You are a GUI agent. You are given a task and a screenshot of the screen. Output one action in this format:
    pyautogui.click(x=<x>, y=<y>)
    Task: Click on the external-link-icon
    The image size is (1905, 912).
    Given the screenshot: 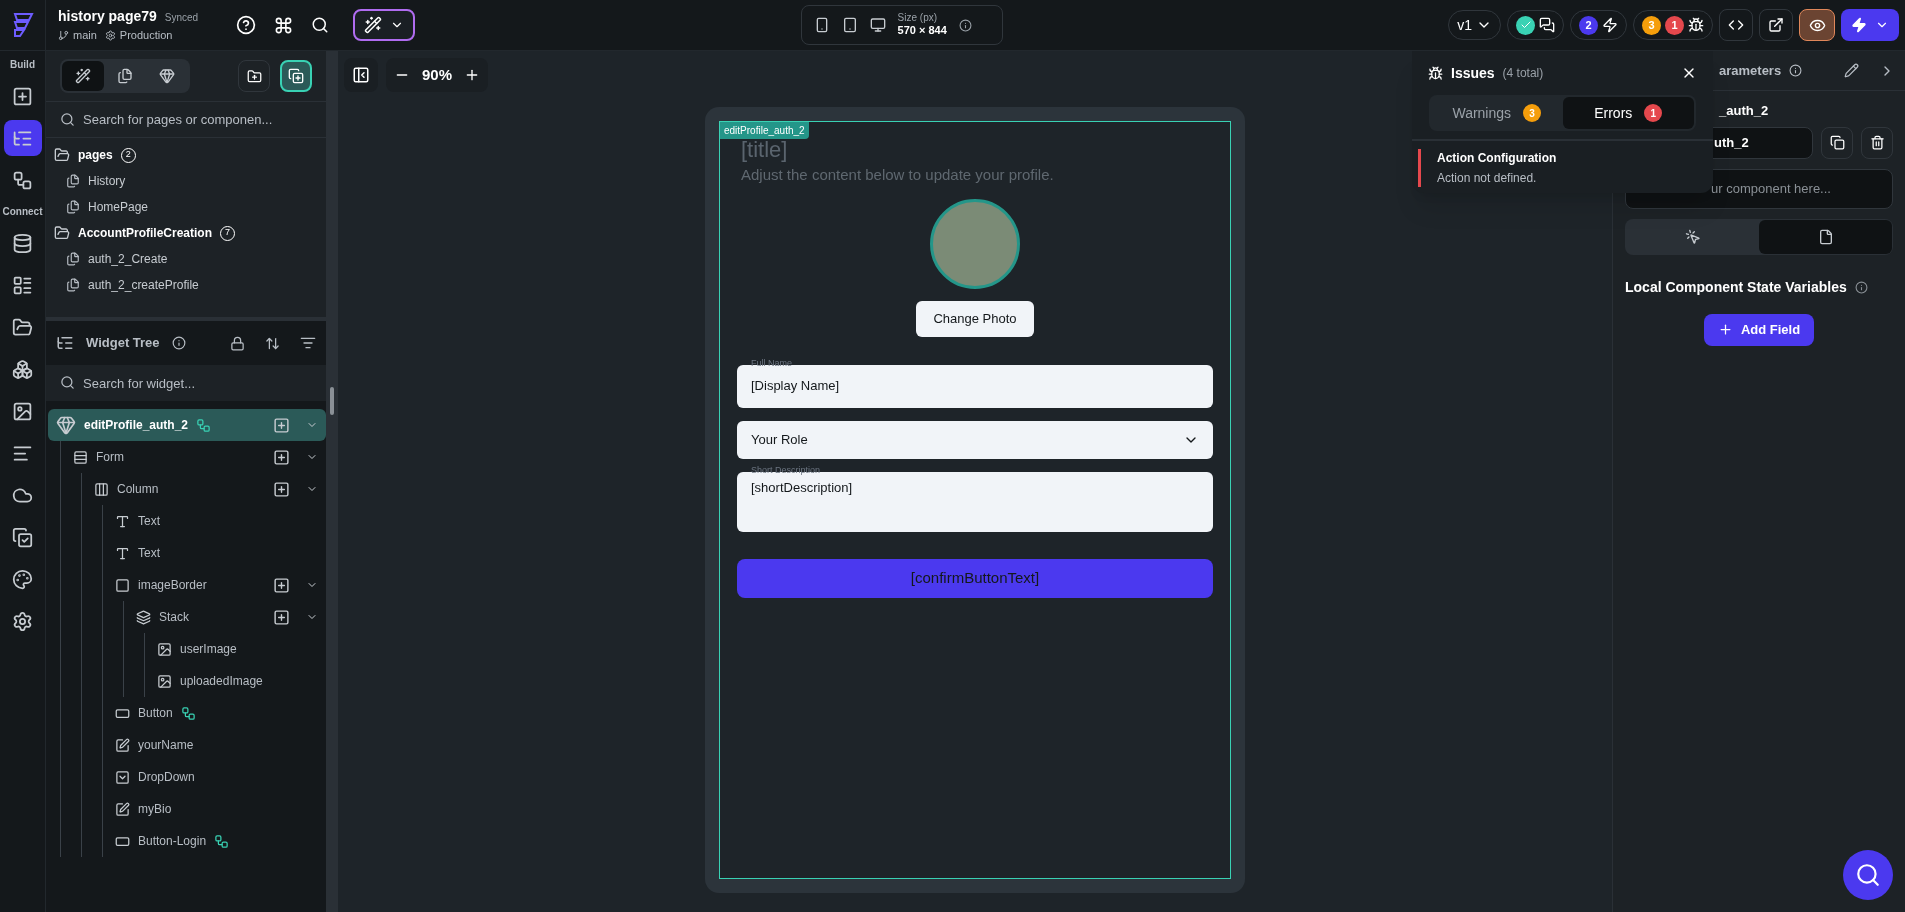 What is the action you would take?
    pyautogui.click(x=1776, y=25)
    